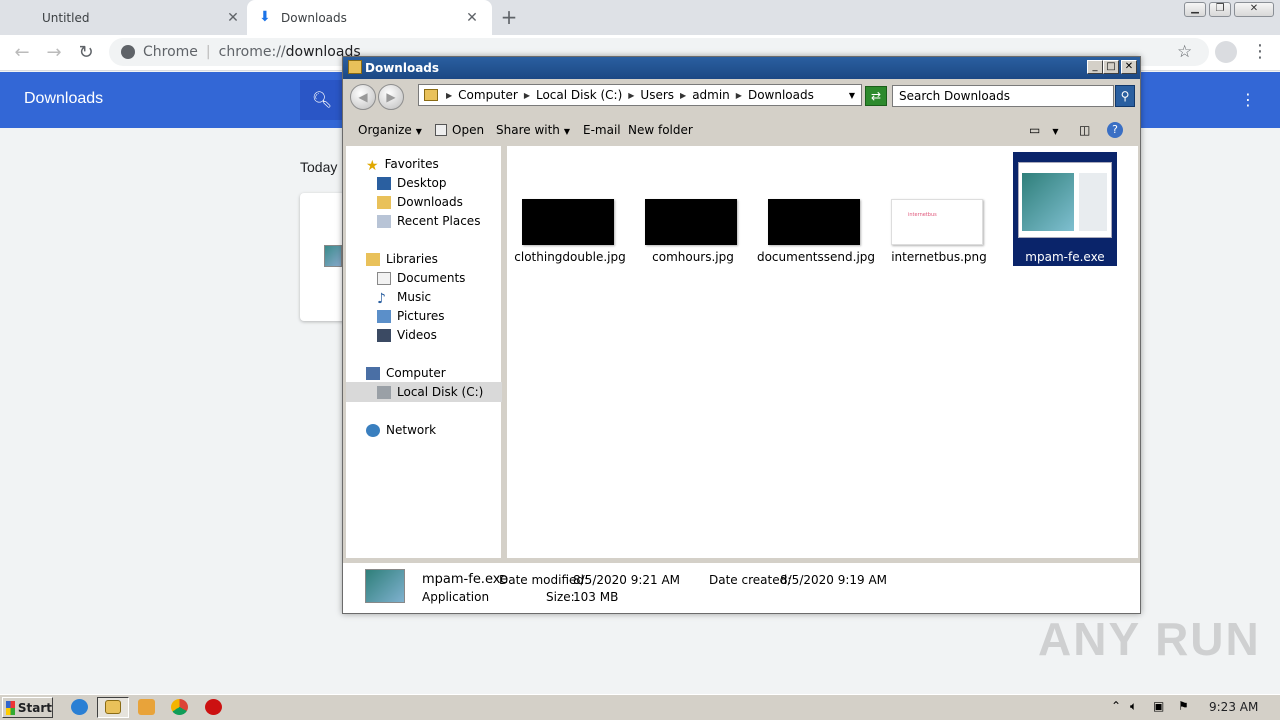 This screenshot has height=720, width=1280. What do you see at coordinates (579, 95) in the screenshot?
I see `breadcrumb-item: Local Disk (C:)` at bounding box center [579, 95].